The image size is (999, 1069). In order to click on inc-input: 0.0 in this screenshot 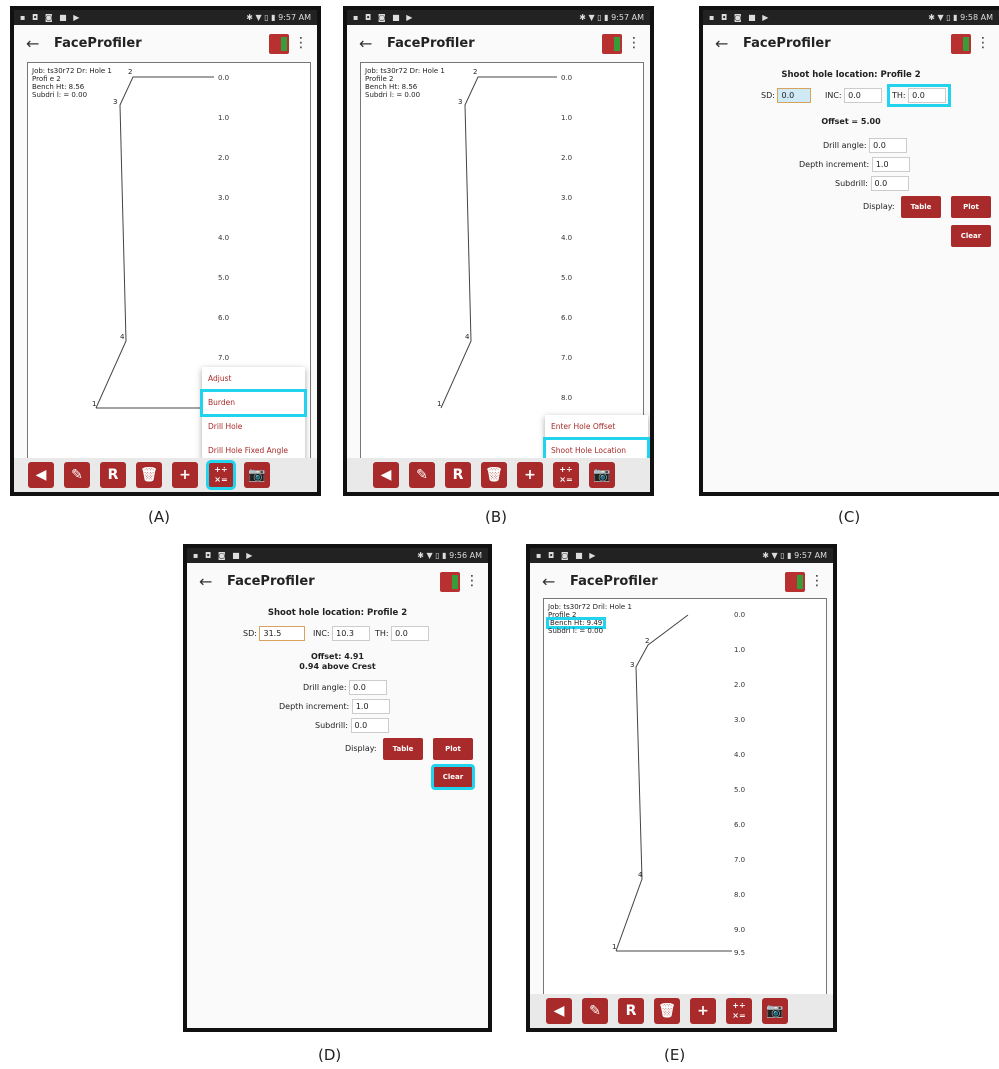, I will do `click(863, 95)`.